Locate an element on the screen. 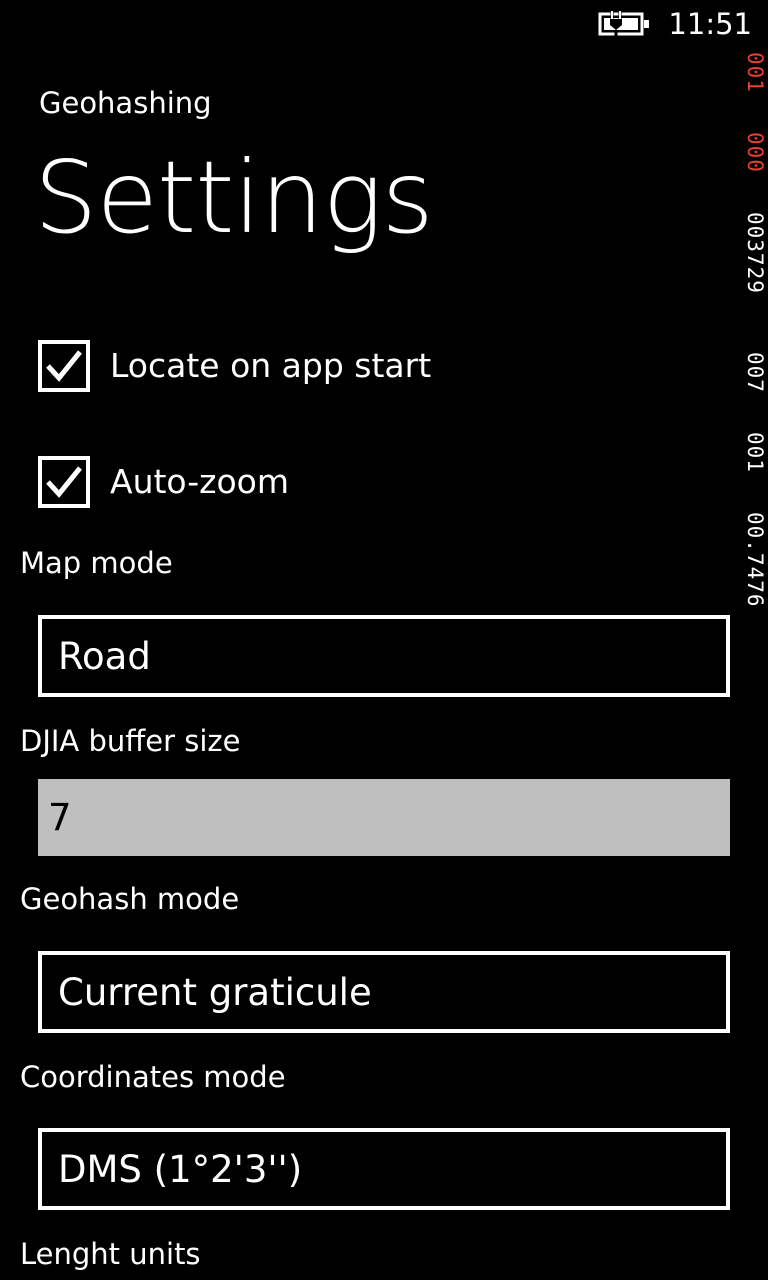  checkbox-label: Auto-zoom is located at coordinates (199, 482).